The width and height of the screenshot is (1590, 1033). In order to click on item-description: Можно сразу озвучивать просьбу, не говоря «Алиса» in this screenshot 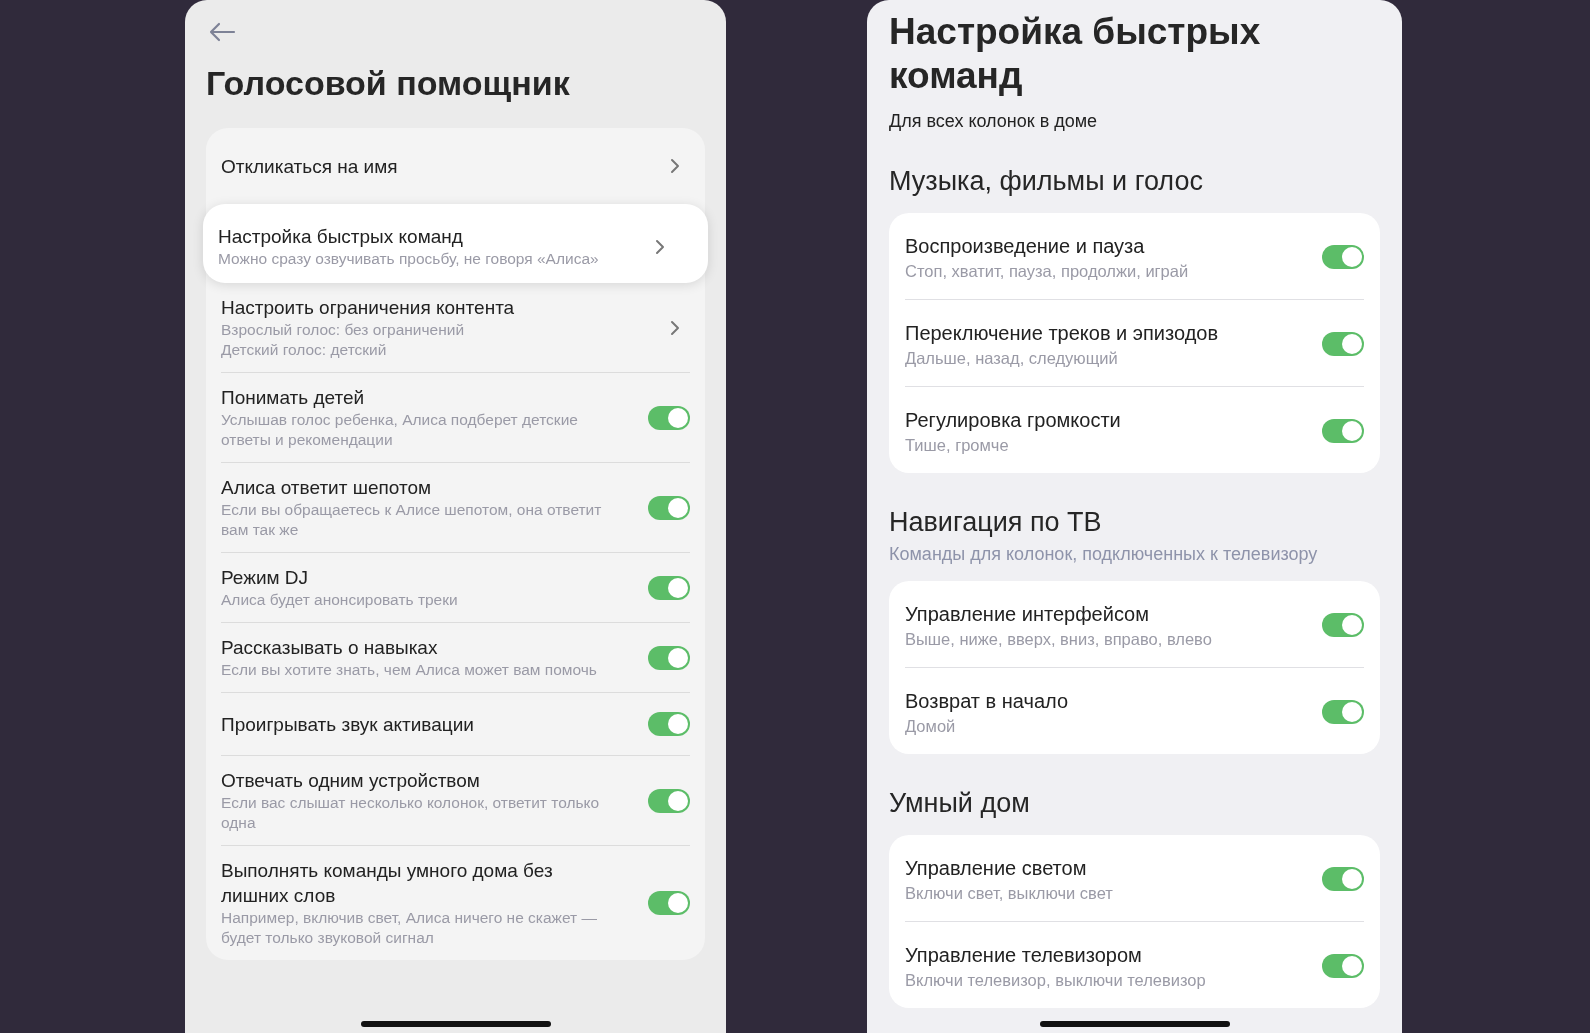, I will do `click(409, 259)`.